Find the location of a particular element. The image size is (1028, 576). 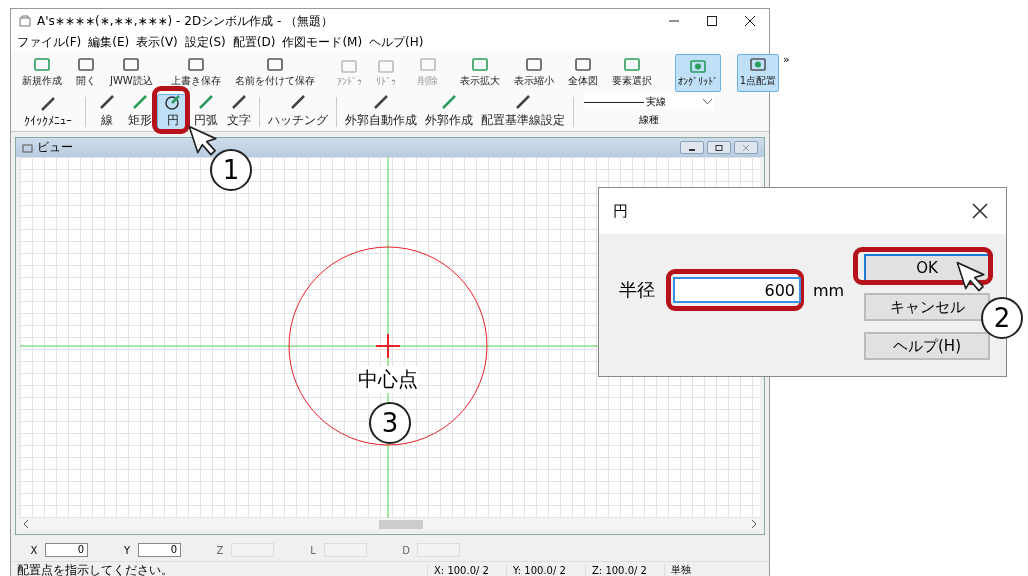

toolbar-button: 要素選択 is located at coordinates (631, 73).